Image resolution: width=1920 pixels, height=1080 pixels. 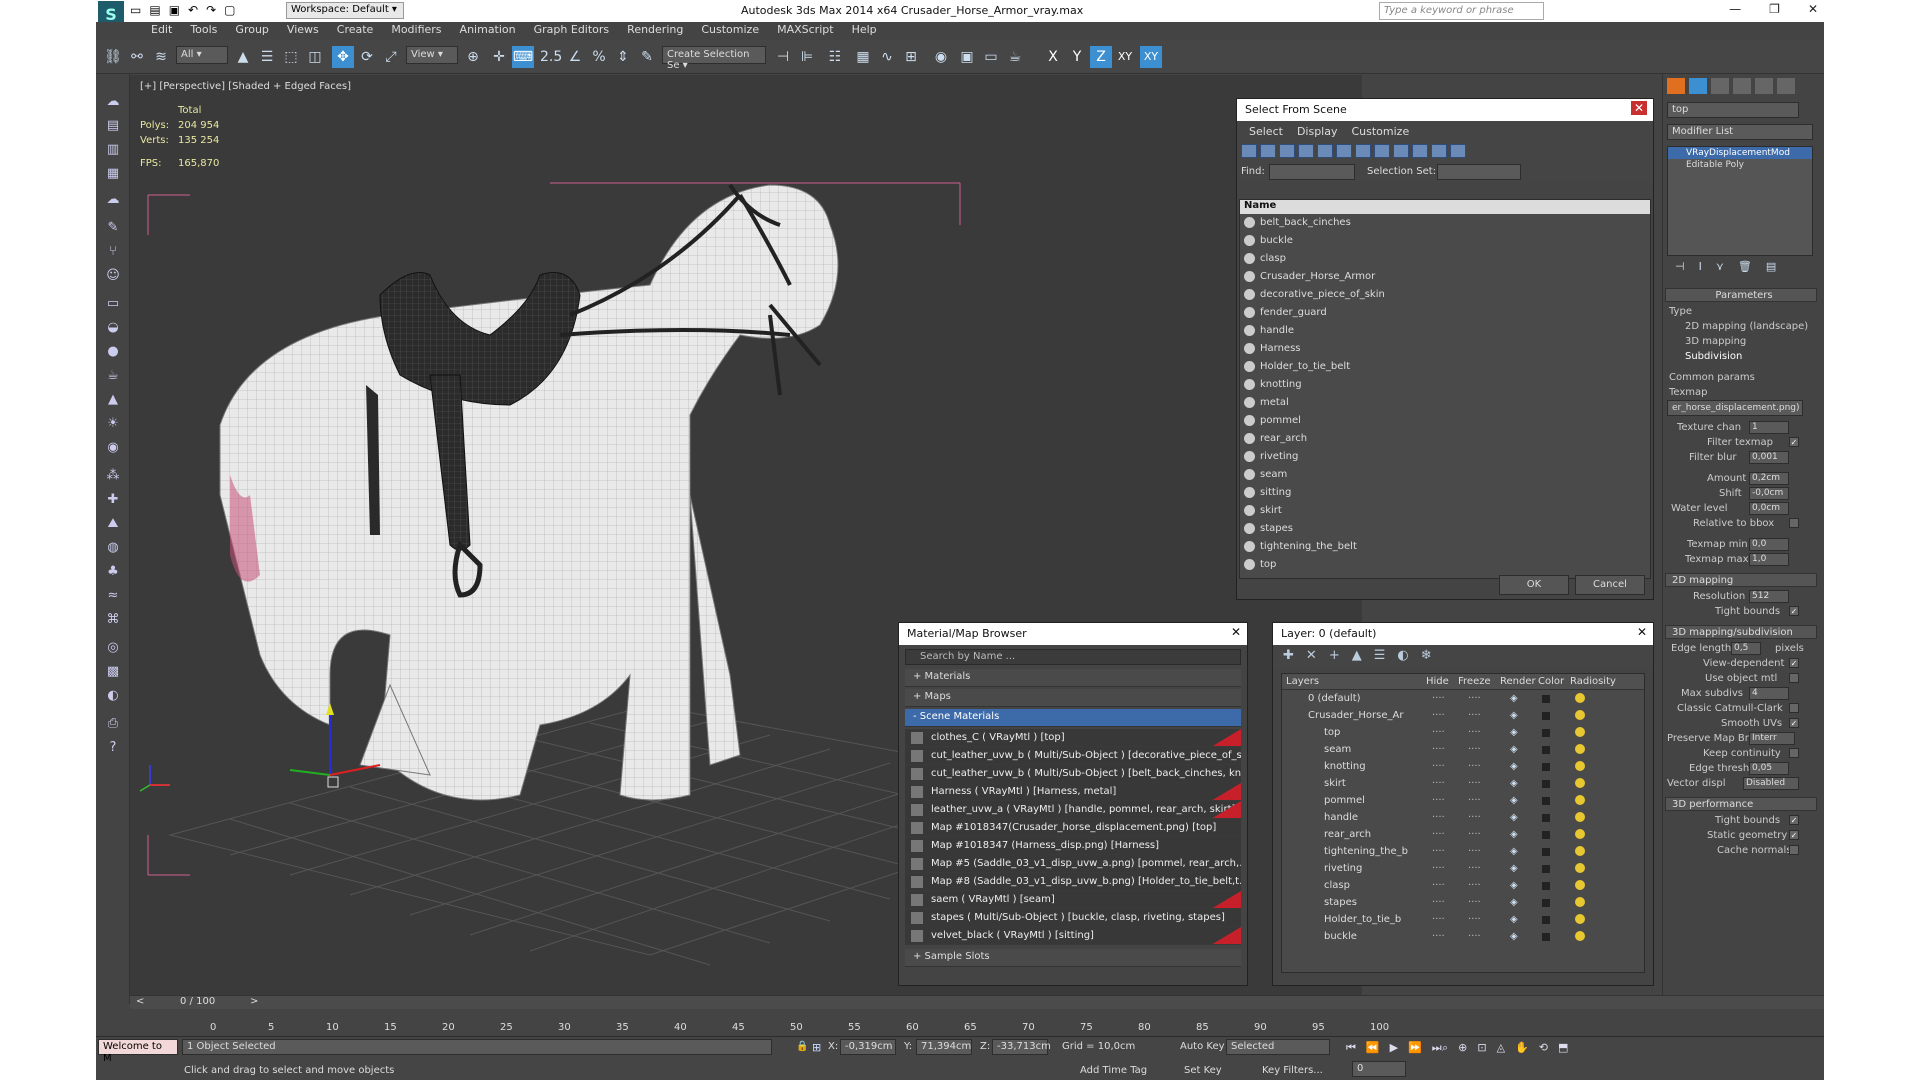 What do you see at coordinates (1554, 681) in the screenshot?
I see `color-col: Color` at bounding box center [1554, 681].